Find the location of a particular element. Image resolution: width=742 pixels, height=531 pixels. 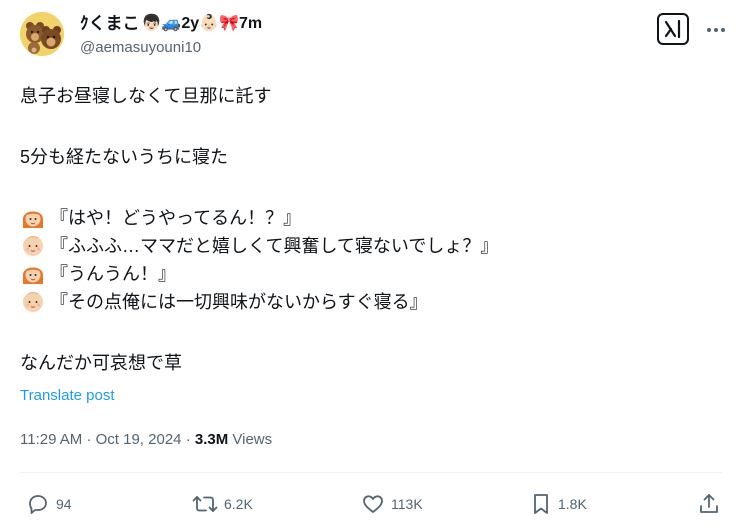

reply-count: 94 is located at coordinates (64, 504).